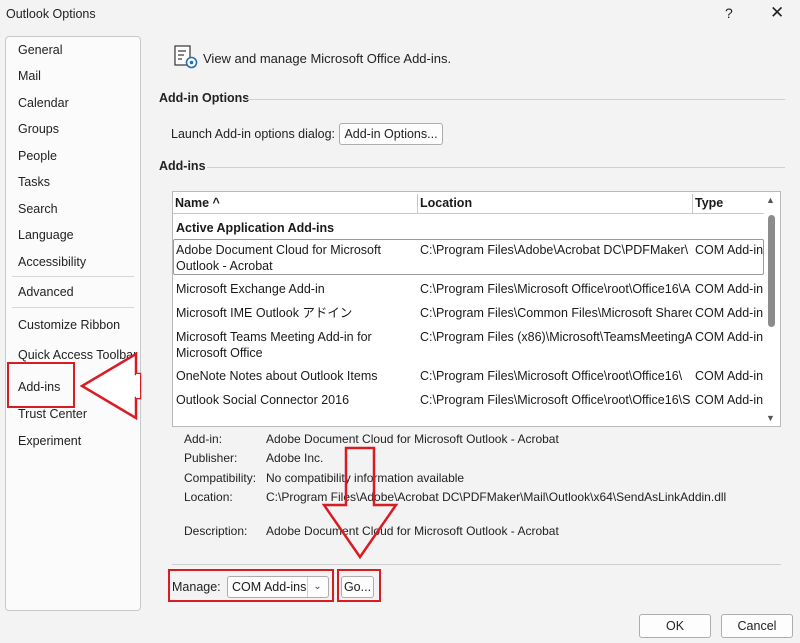  Describe the element at coordinates (29, 76) in the screenshot. I see `nav-item-mail: Mail` at that location.